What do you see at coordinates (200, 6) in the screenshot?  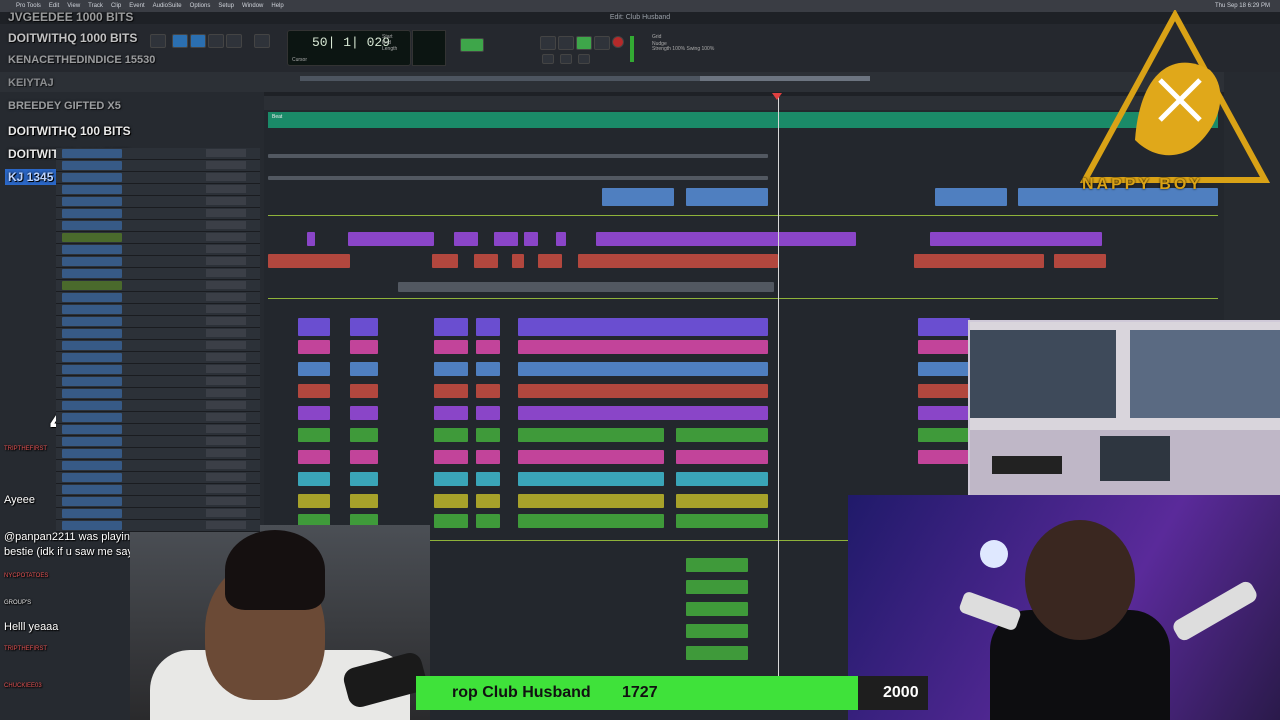 I see `menu-options: Options` at bounding box center [200, 6].